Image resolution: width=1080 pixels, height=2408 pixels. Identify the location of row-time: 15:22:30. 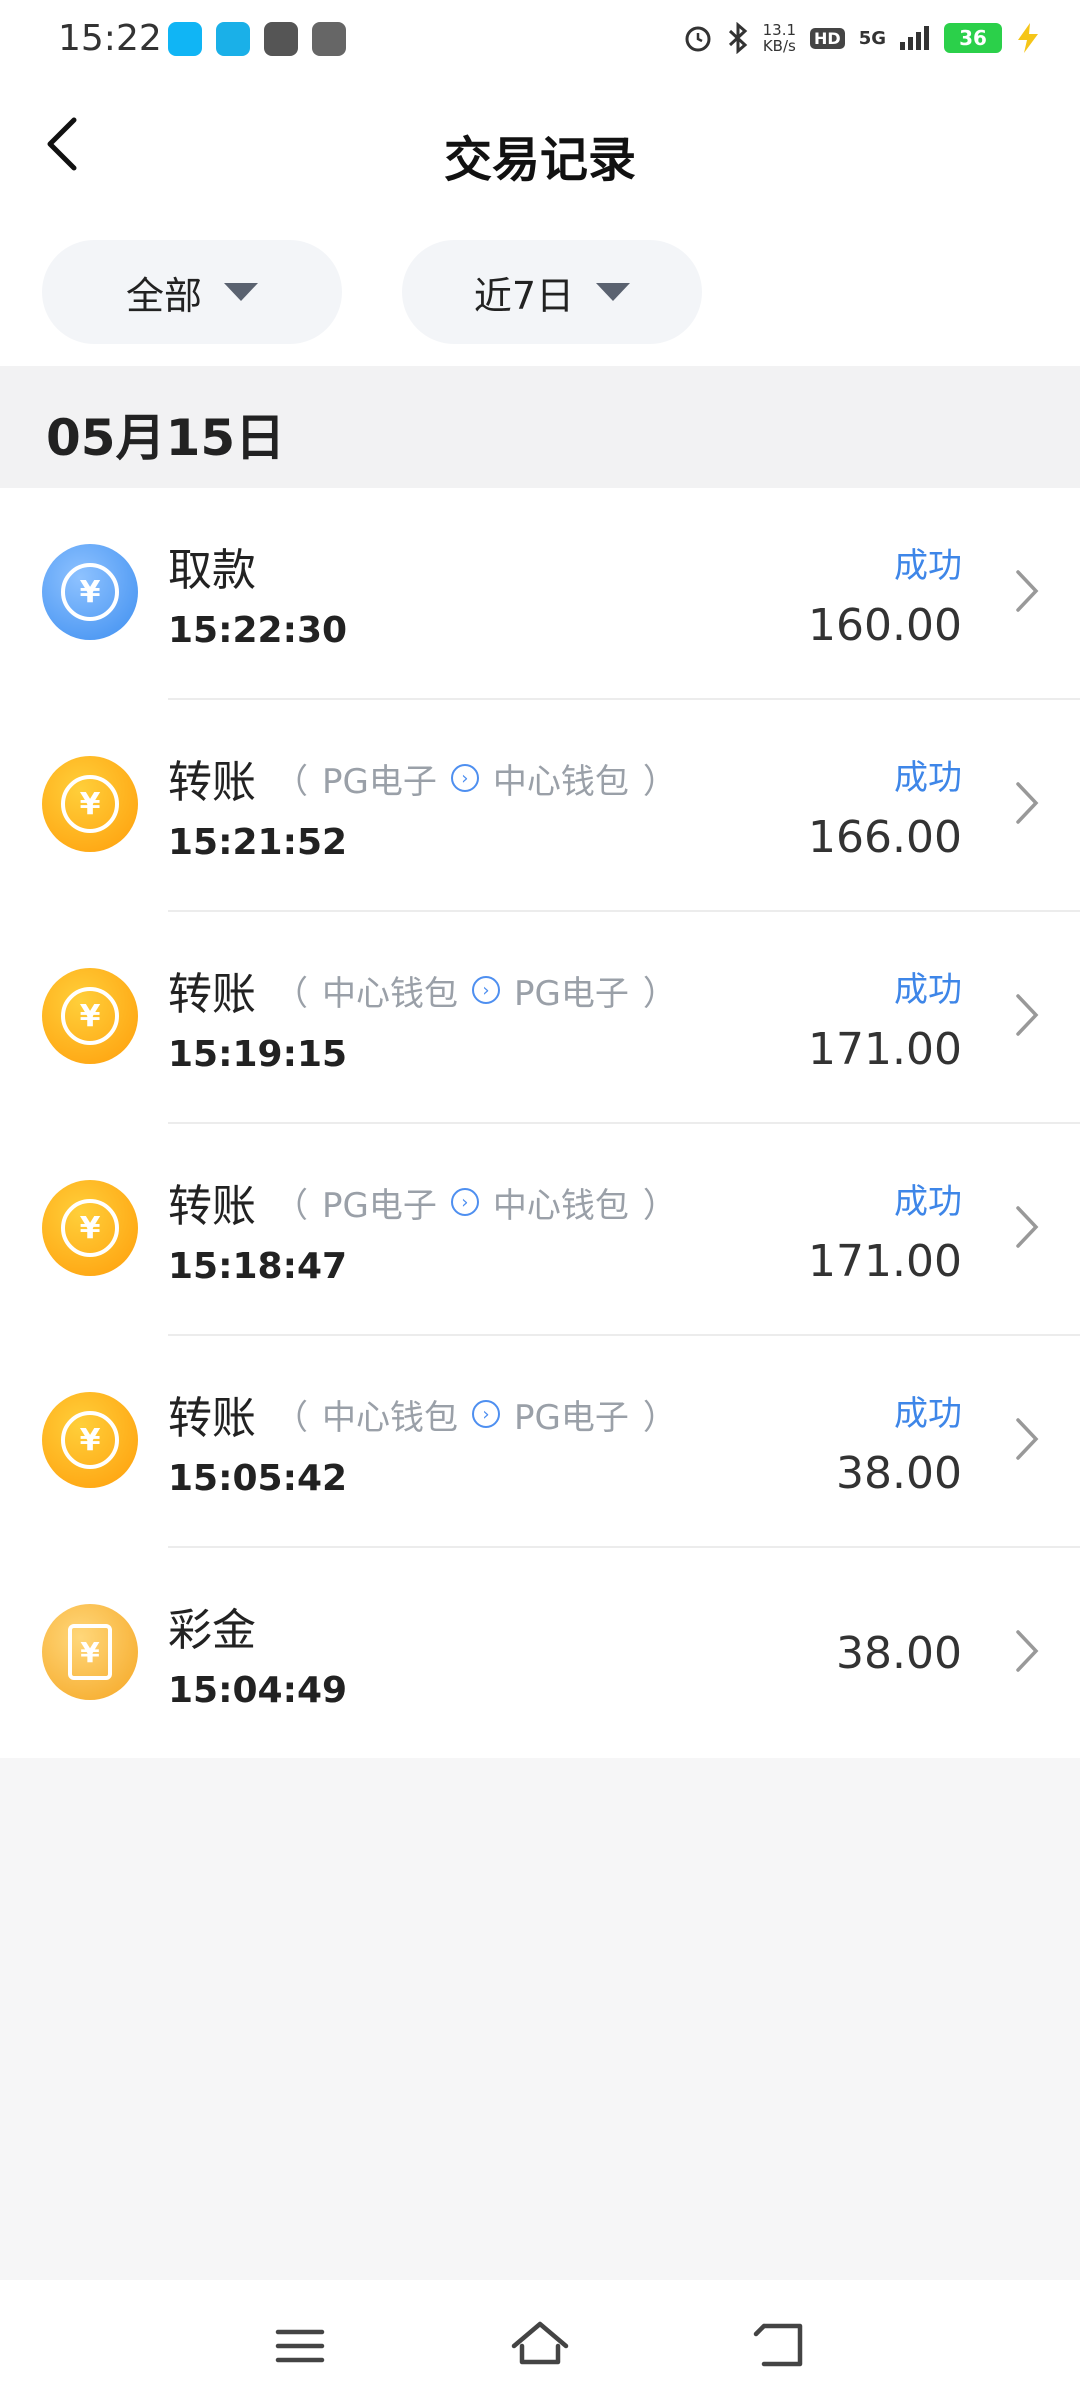
(258, 630).